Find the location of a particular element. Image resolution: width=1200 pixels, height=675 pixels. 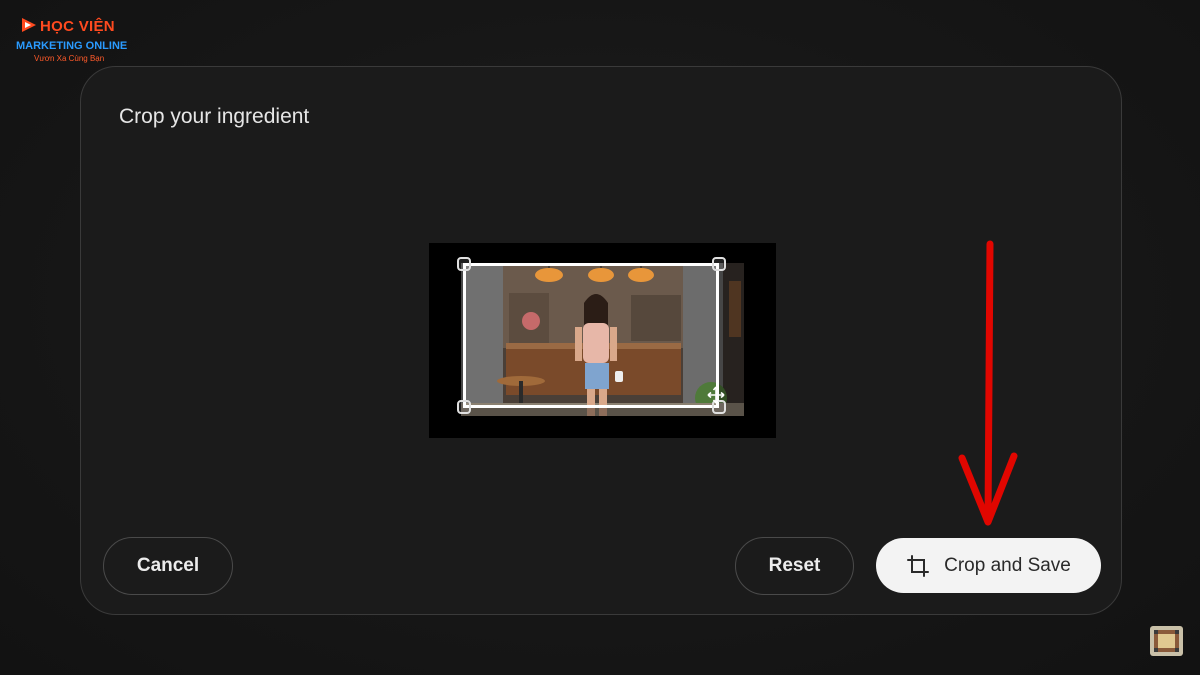

film-badge-icon is located at coordinates (1166, 641).